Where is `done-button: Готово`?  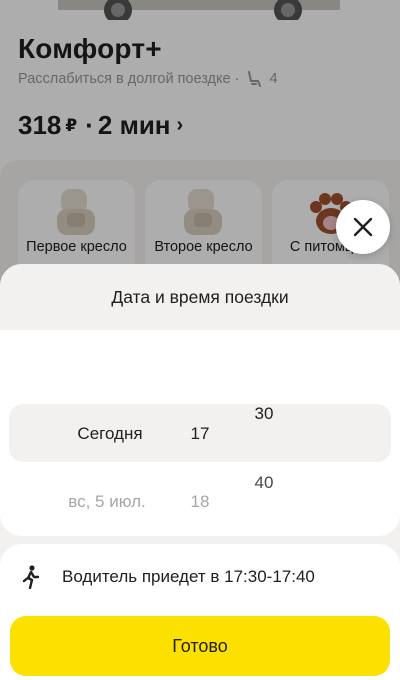 done-button: Готово is located at coordinates (200, 646).